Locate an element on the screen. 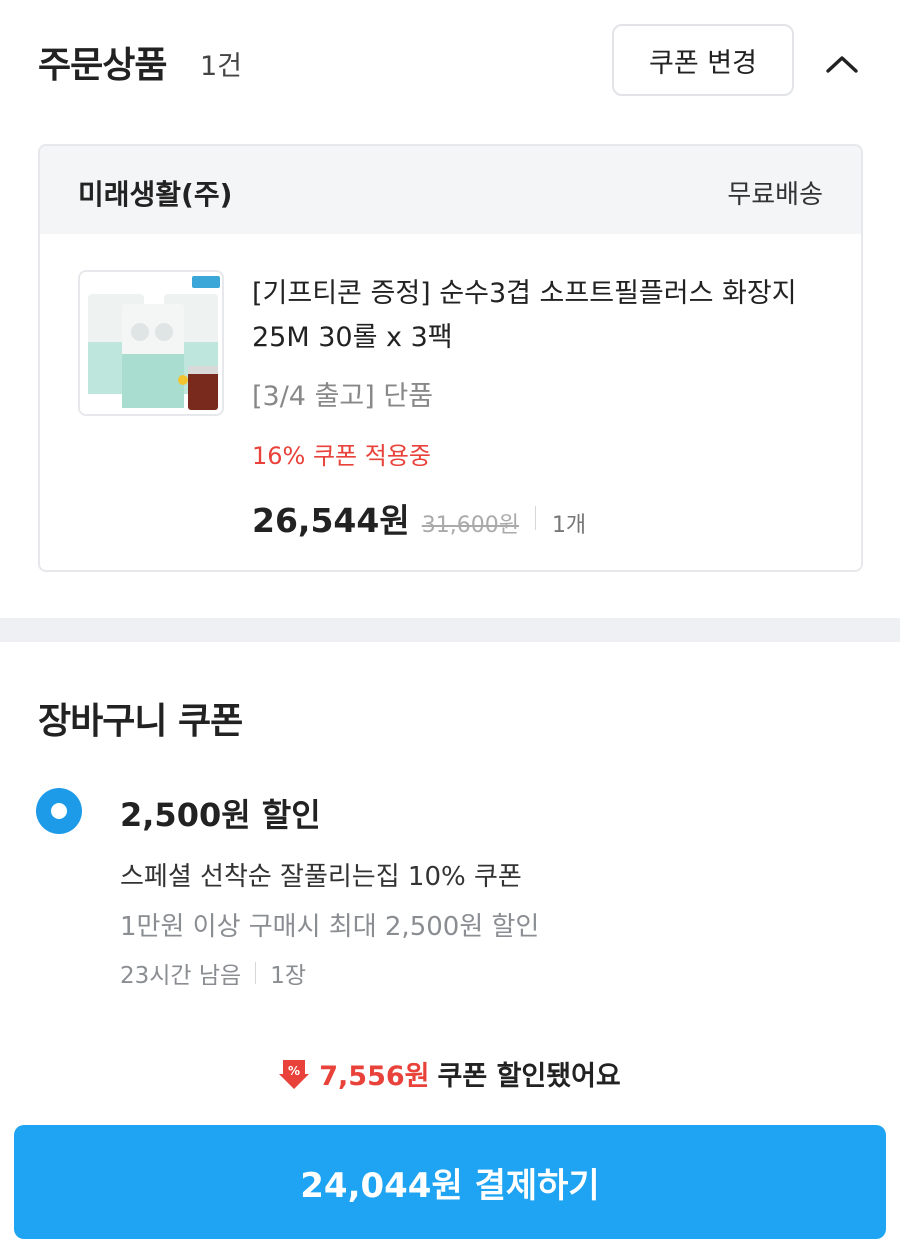  chevron-up-icon is located at coordinates (842, 64).